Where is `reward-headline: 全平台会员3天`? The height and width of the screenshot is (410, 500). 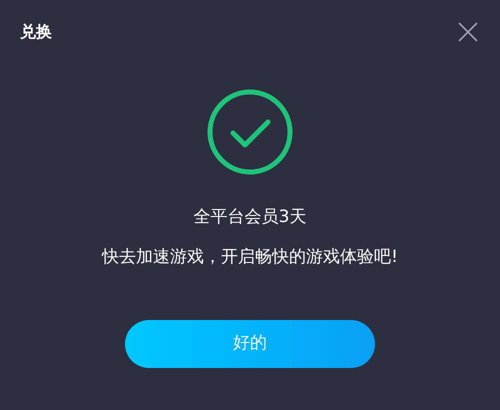
reward-headline: 全平台会员3天 is located at coordinates (250, 217).